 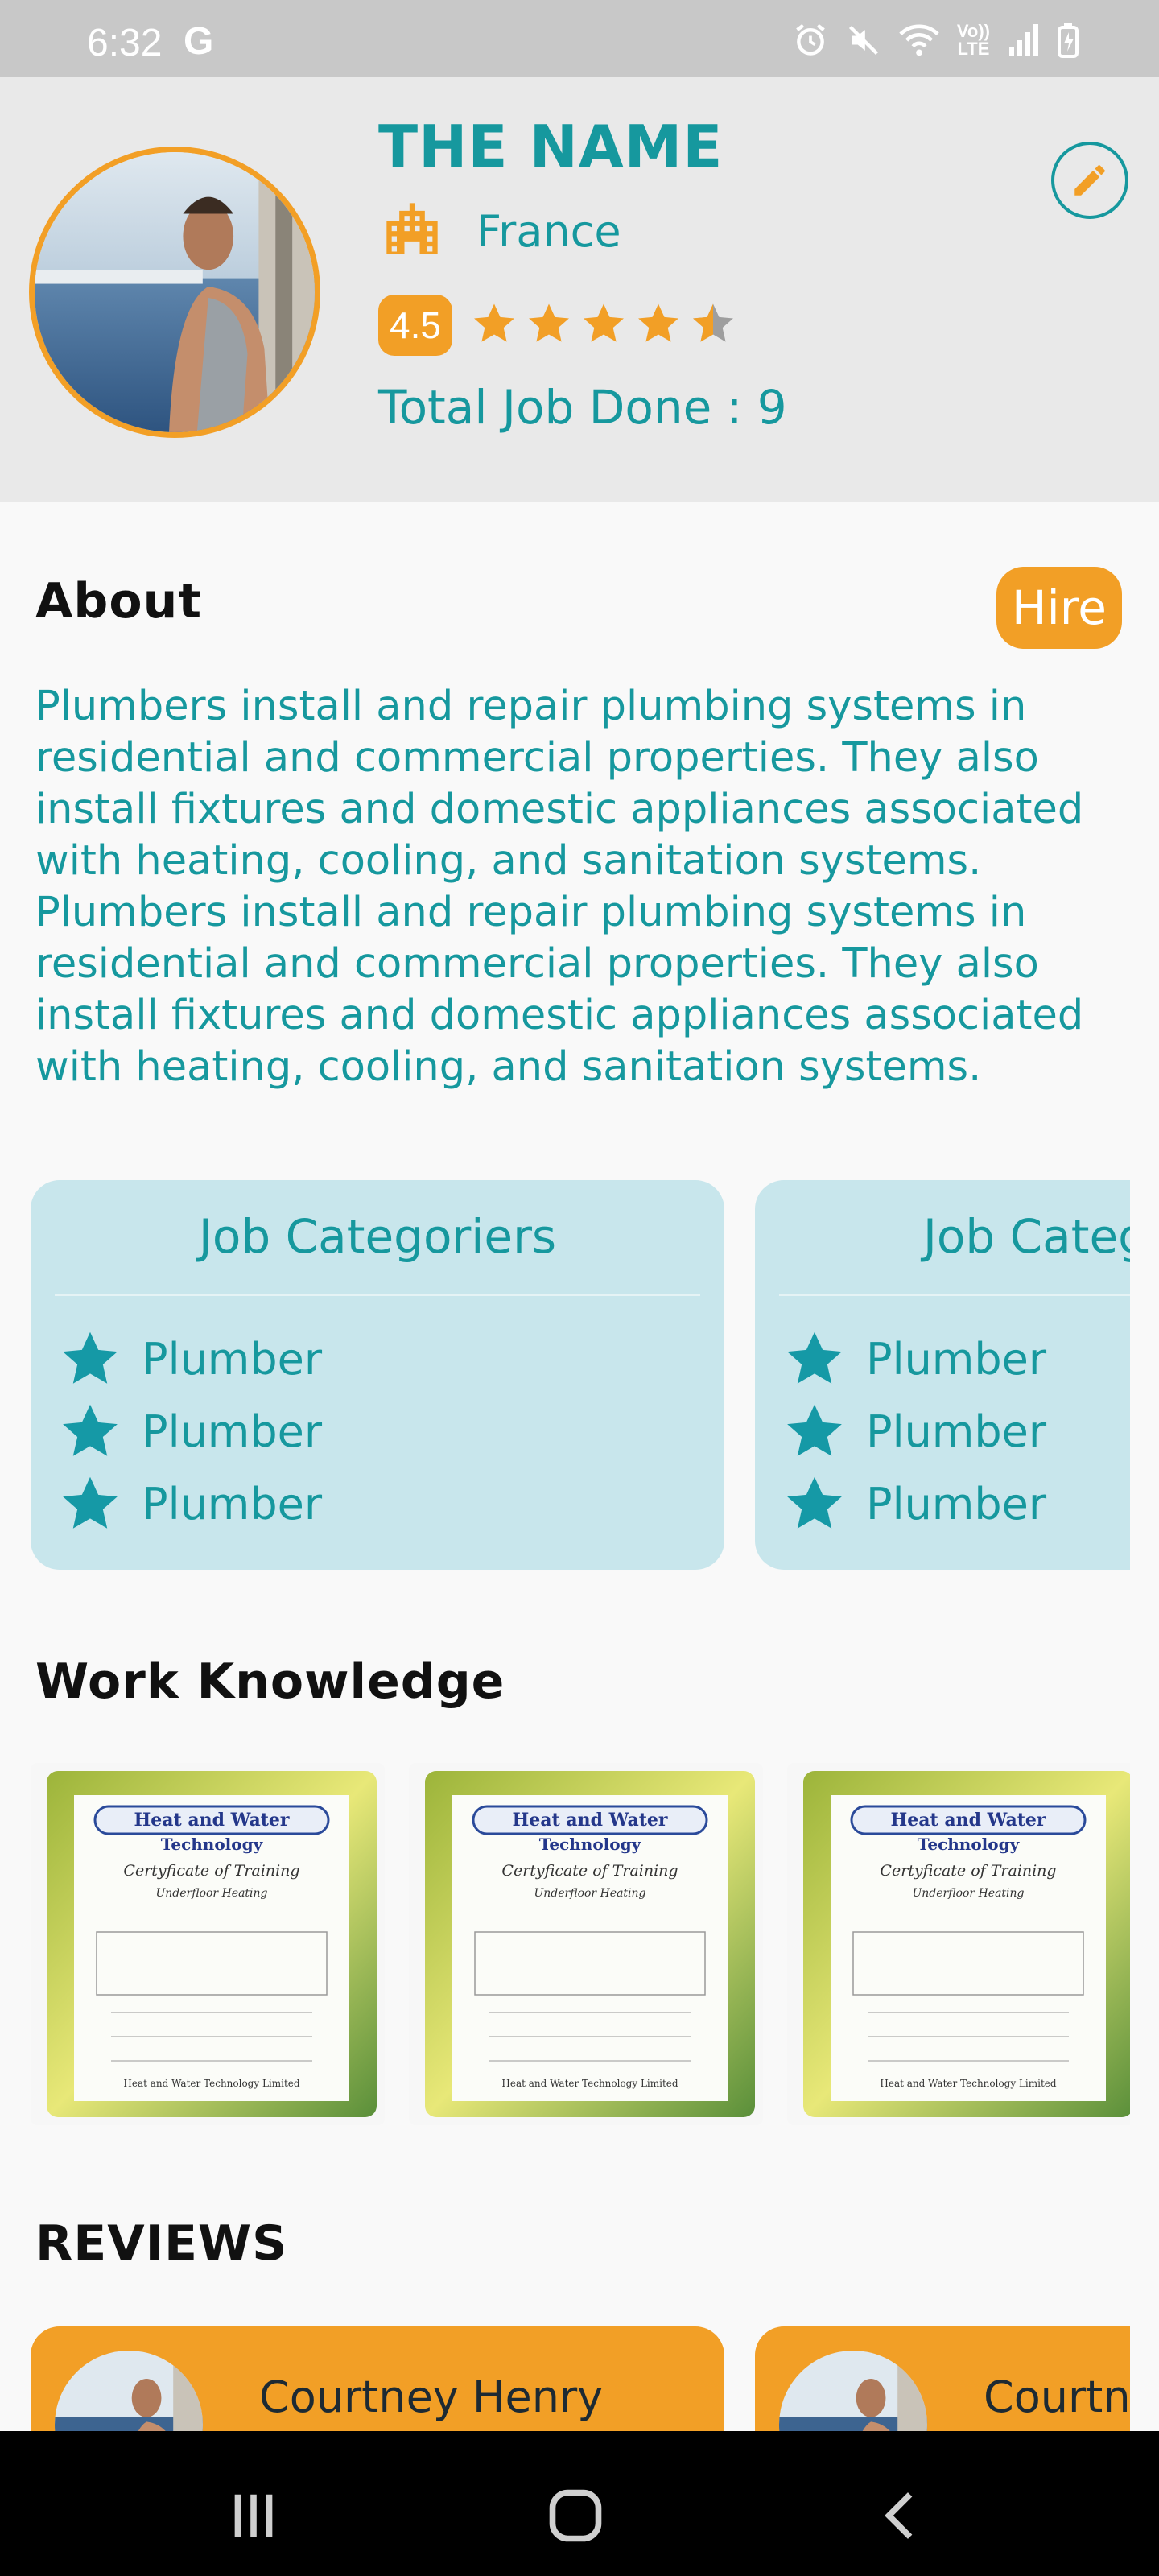 I want to click on reviews-title: REVIEWS, so click(x=161, y=2243).